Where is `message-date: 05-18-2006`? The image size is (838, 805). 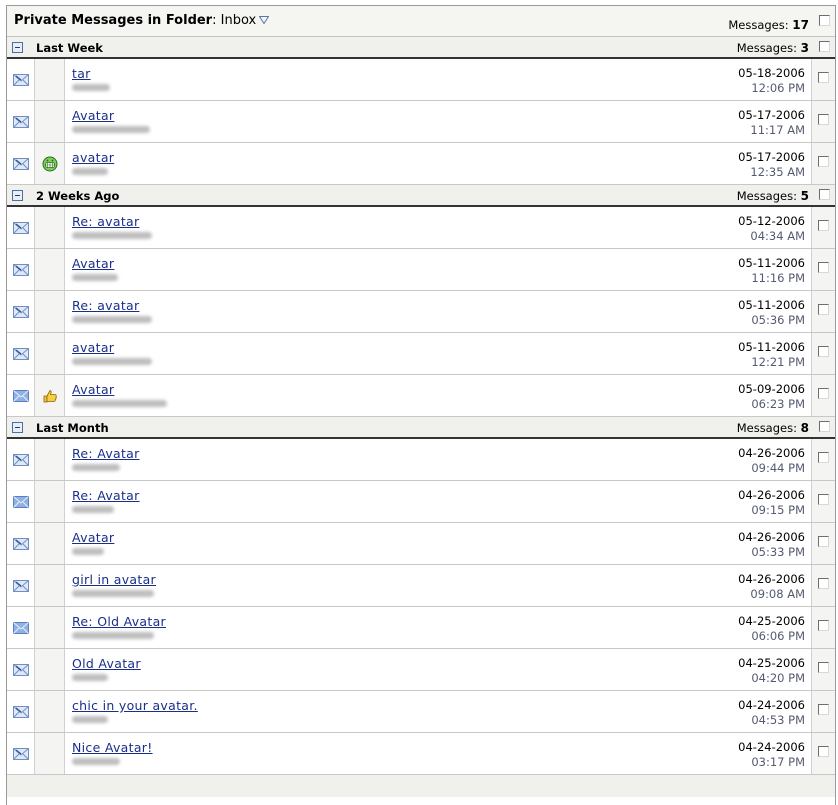
message-date: 05-18-2006 is located at coordinates (771, 73).